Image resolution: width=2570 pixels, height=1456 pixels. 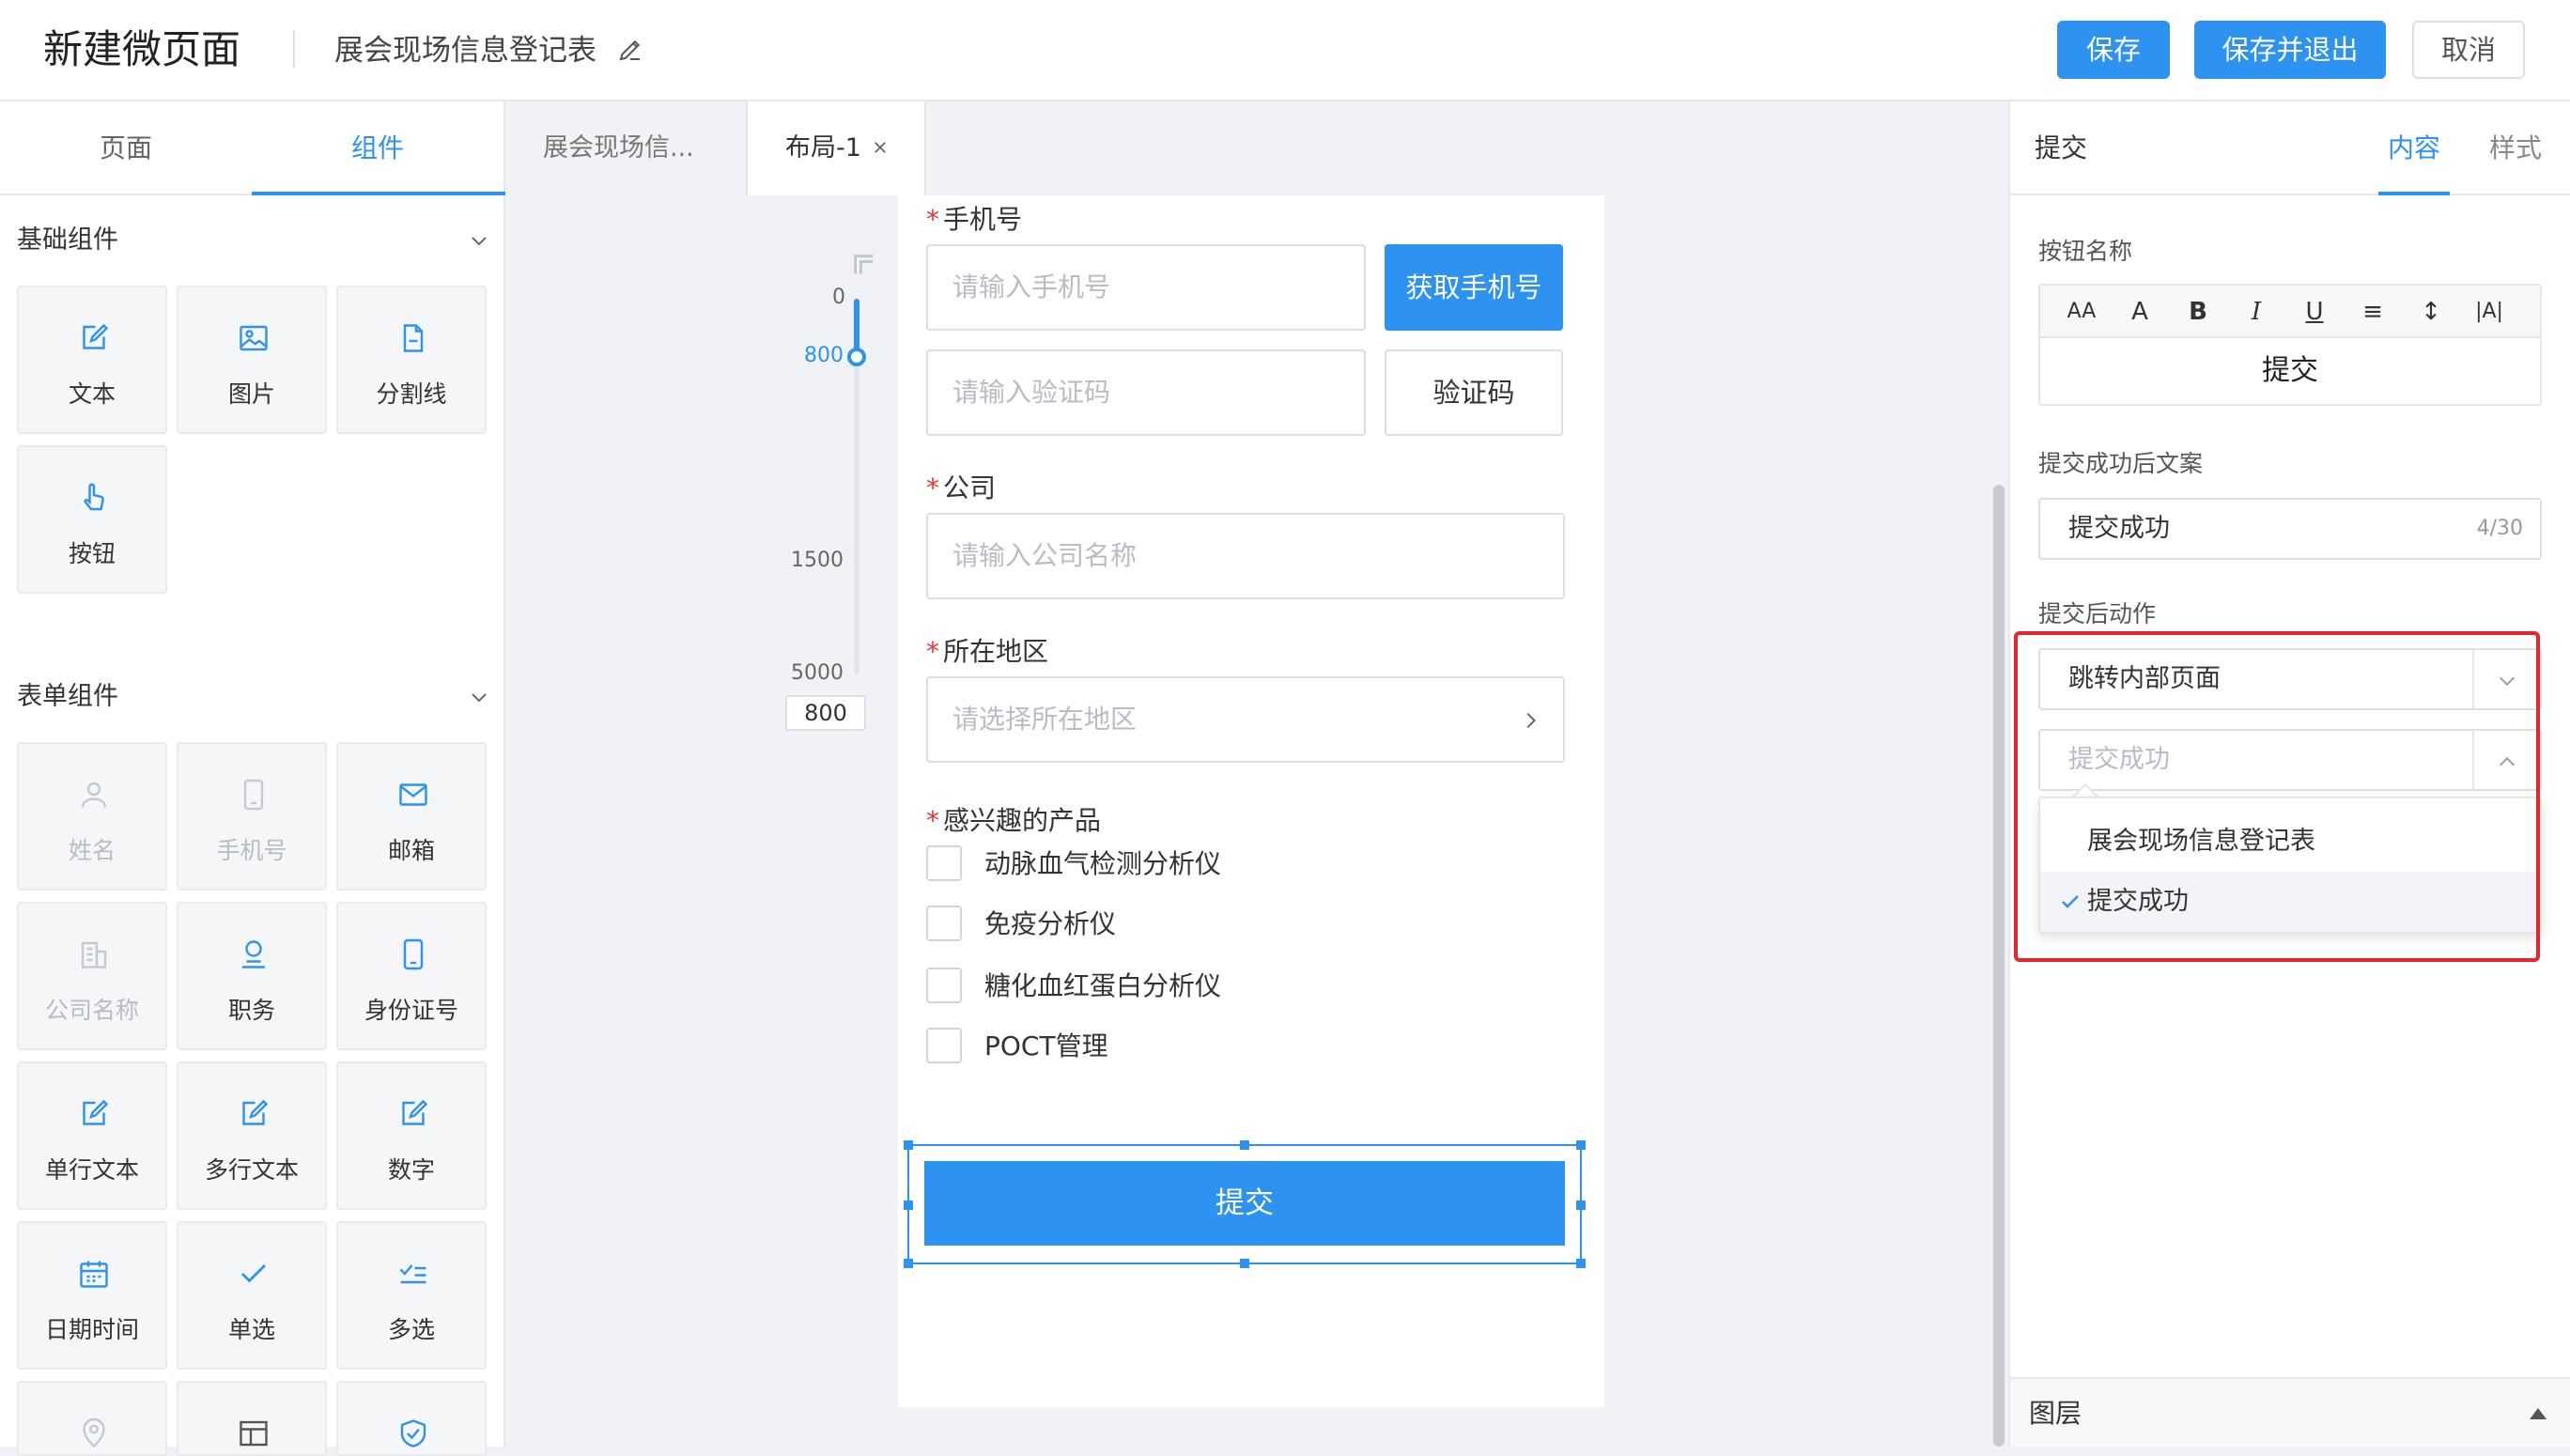 I want to click on target-page-dropdown: 展会现场信息登记表 提交成功, so click(x=2290, y=865).